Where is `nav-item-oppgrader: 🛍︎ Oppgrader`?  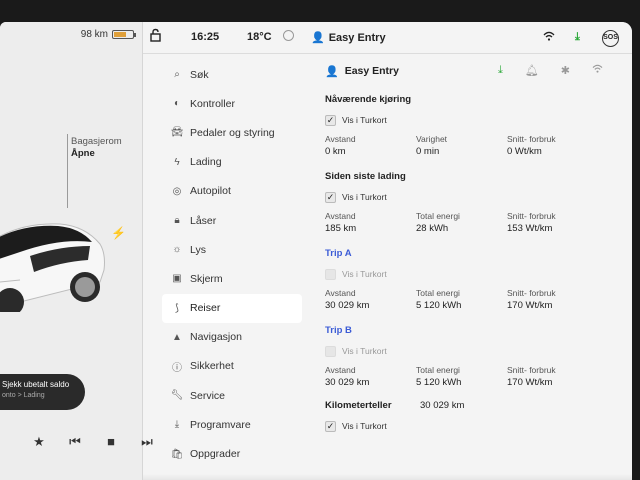
nav-item-oppgrader: 🛍︎ Oppgrader is located at coordinates (232, 453).